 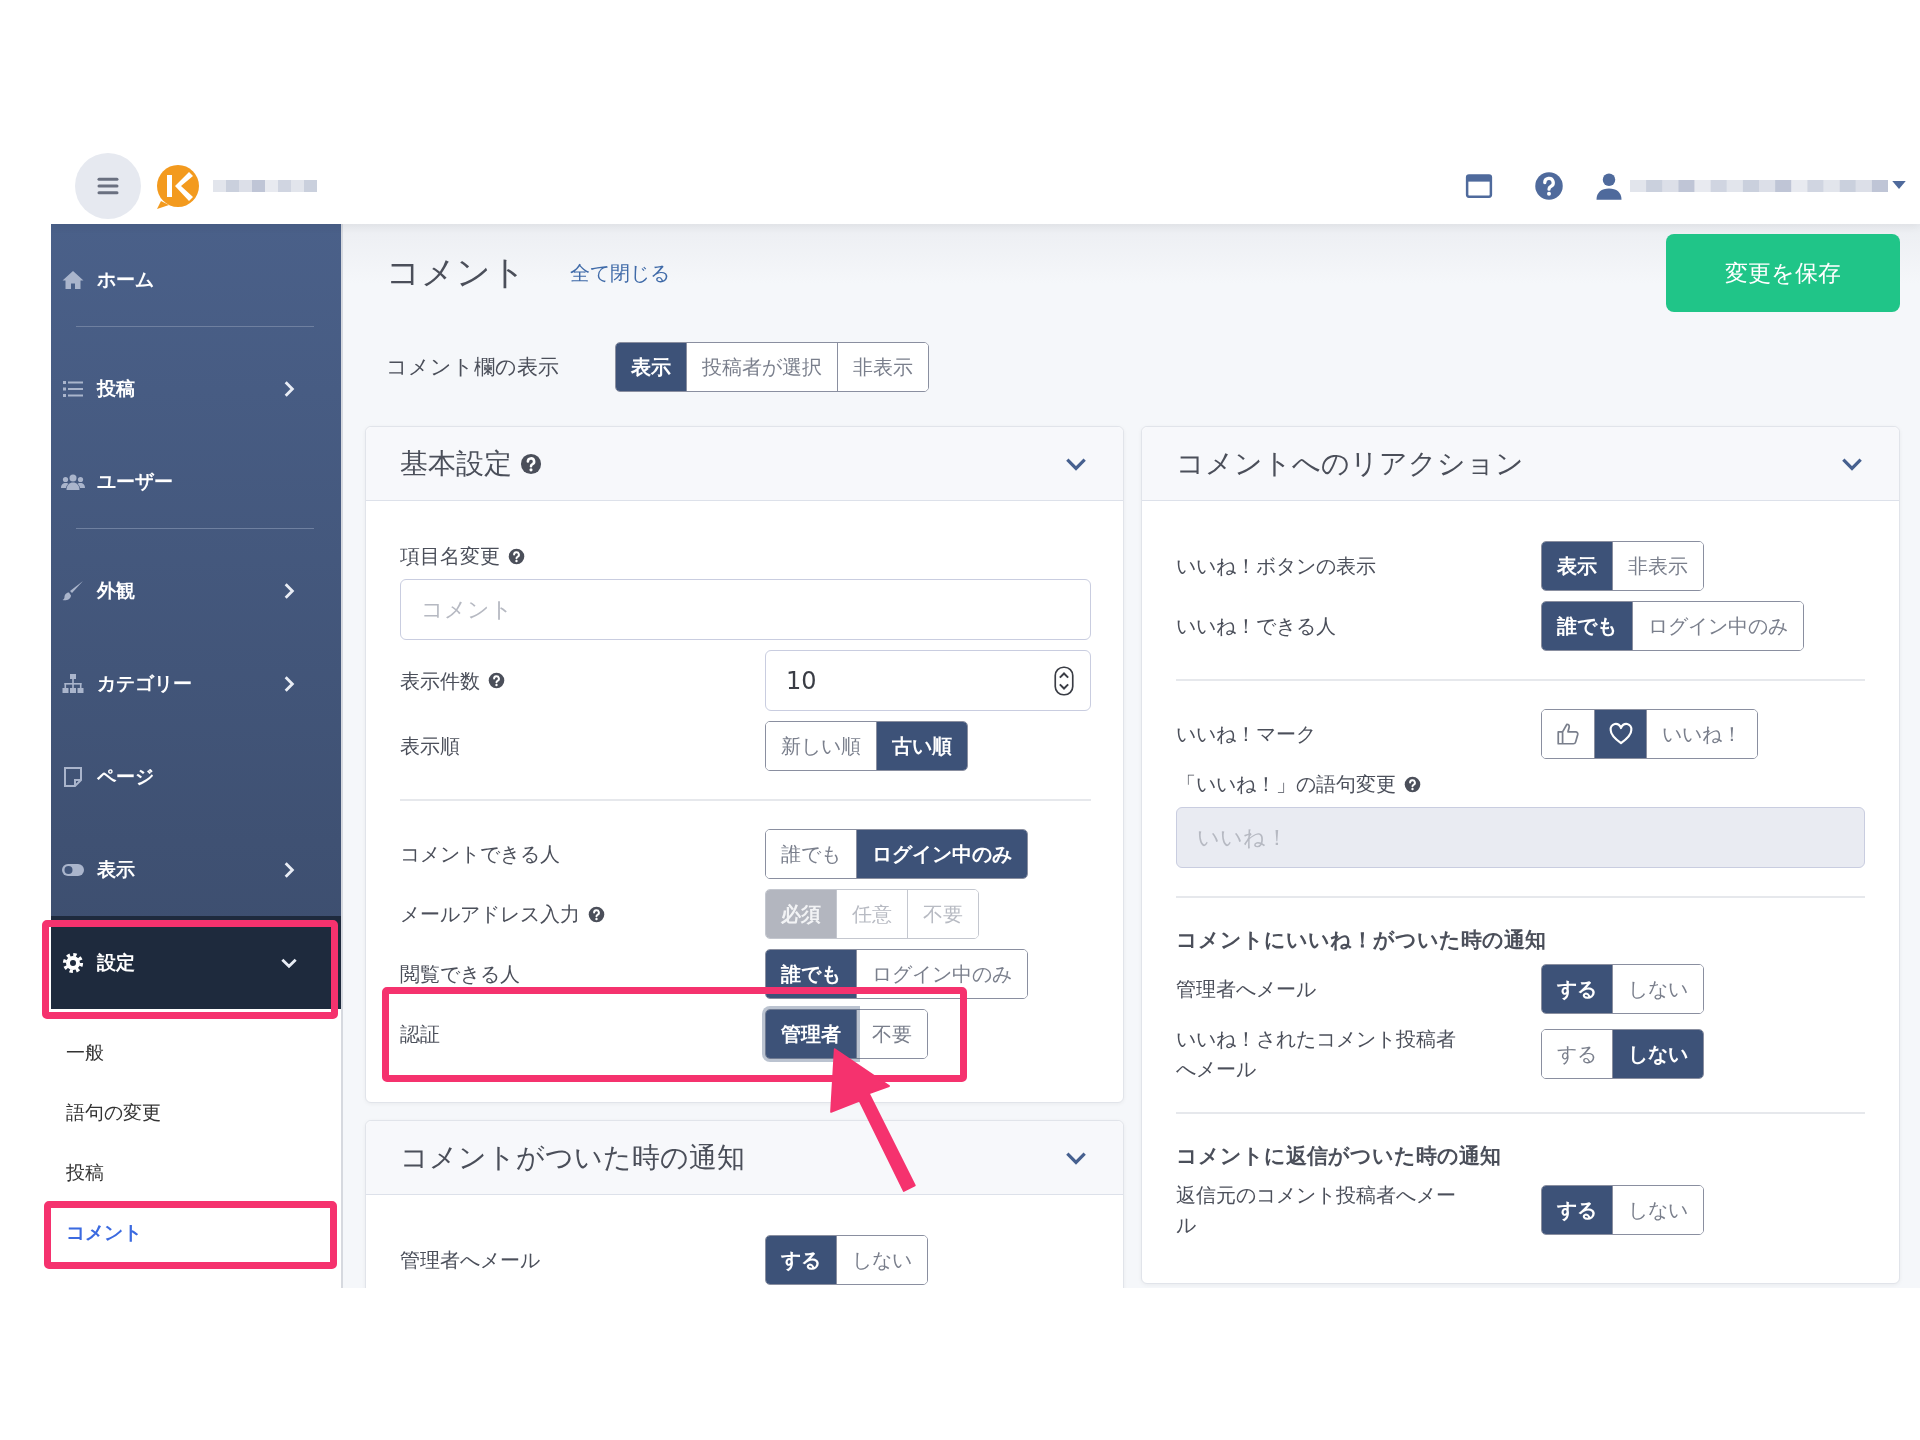 I want to click on sitemap-icon, so click(x=73, y=683).